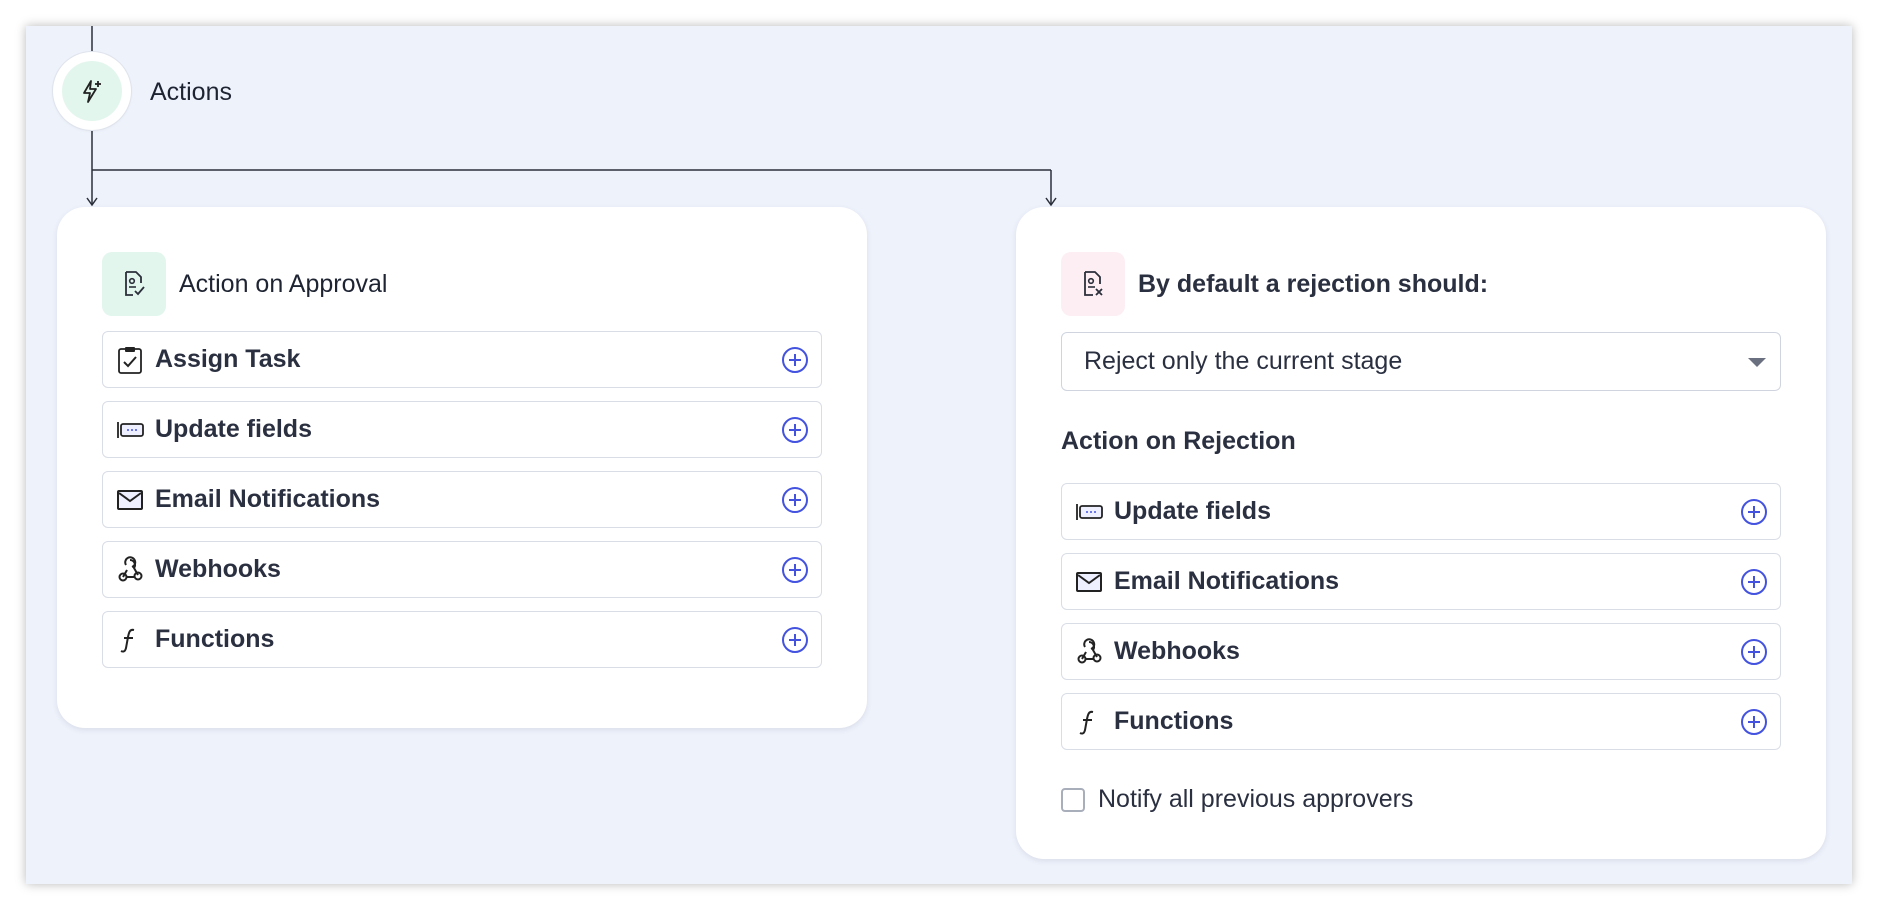  What do you see at coordinates (462, 429) in the screenshot?
I see `approval-action-update-fields: Update fields` at bounding box center [462, 429].